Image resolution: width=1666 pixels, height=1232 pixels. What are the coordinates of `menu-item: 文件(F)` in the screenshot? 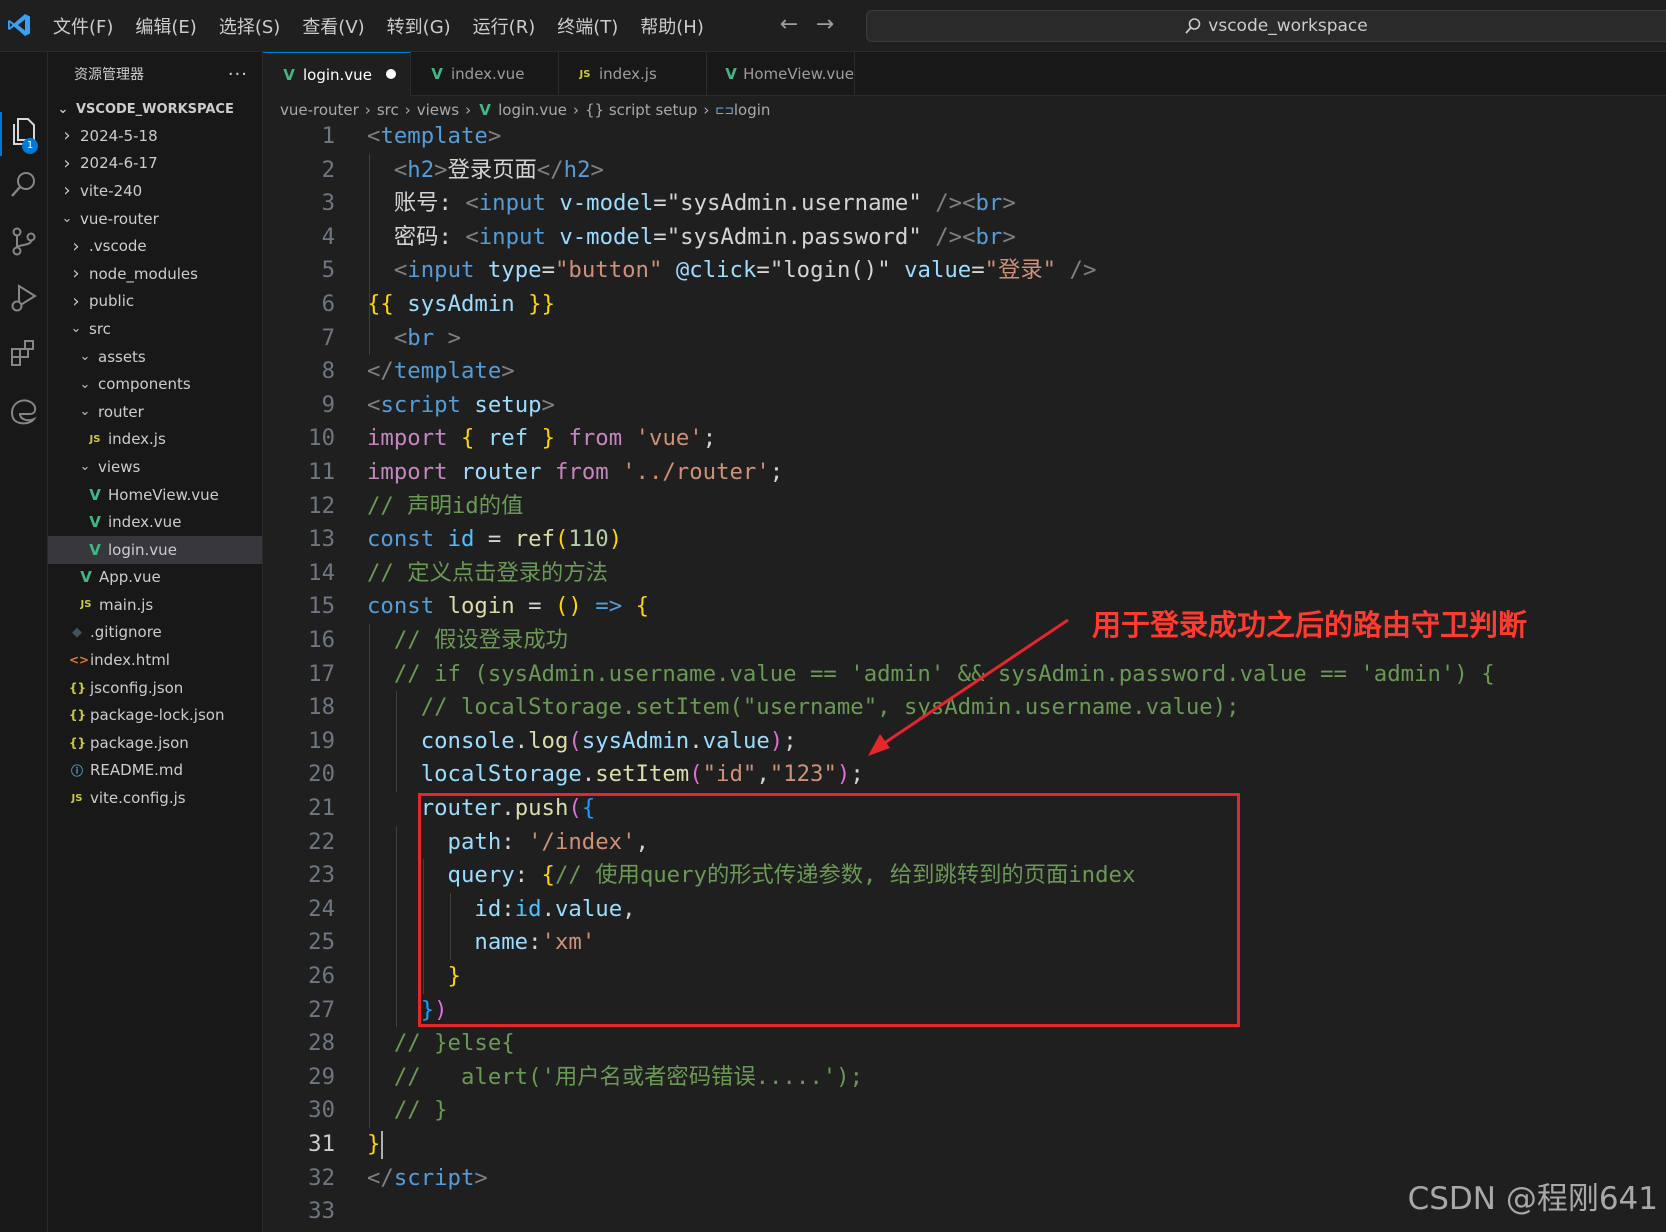 It's located at (83, 26).